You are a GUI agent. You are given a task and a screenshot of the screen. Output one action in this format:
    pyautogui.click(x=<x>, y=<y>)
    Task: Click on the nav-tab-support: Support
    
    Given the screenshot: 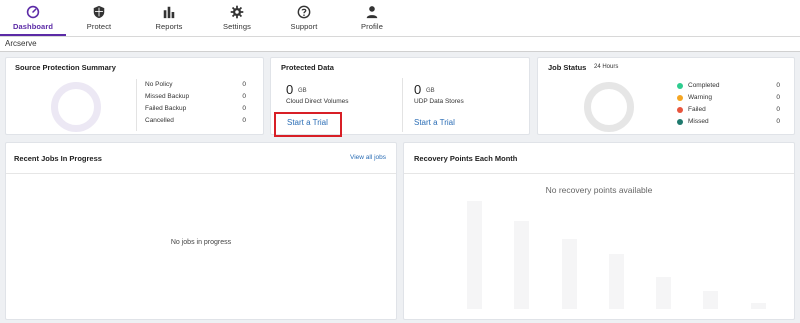 What is the action you would take?
    pyautogui.click(x=304, y=18)
    